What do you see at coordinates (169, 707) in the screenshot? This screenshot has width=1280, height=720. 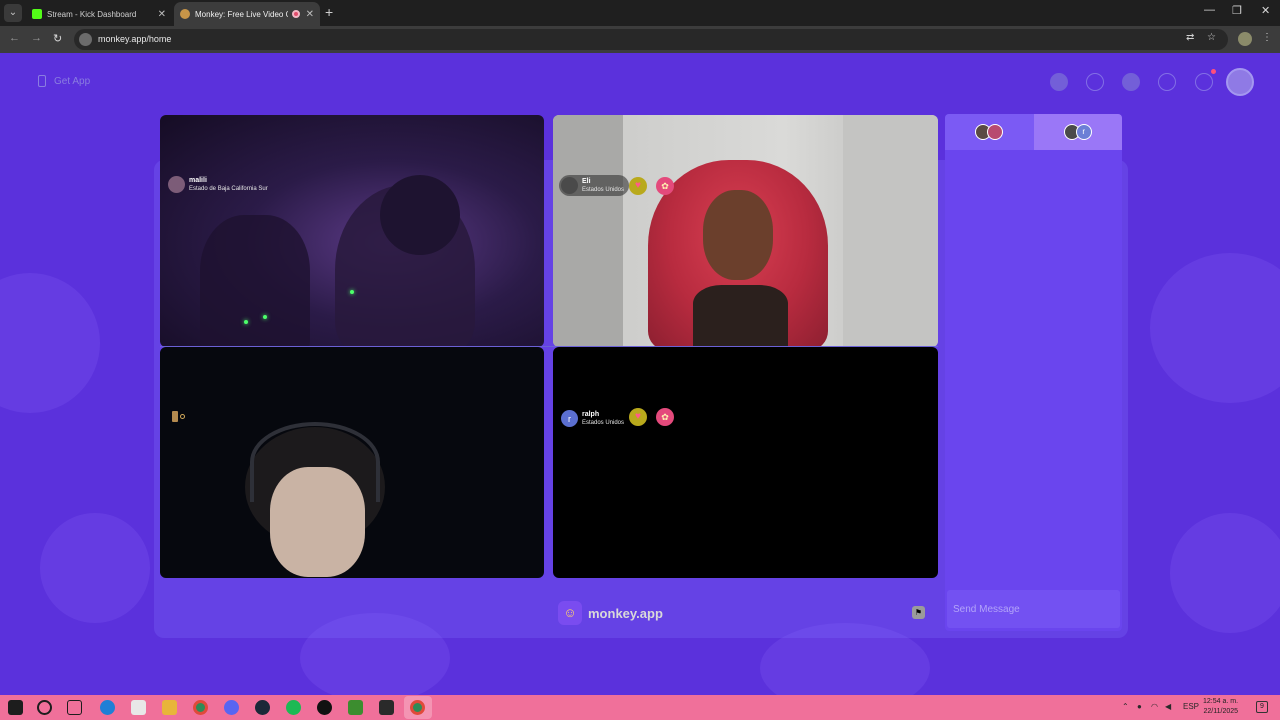 I see `file-explorer-icon` at bounding box center [169, 707].